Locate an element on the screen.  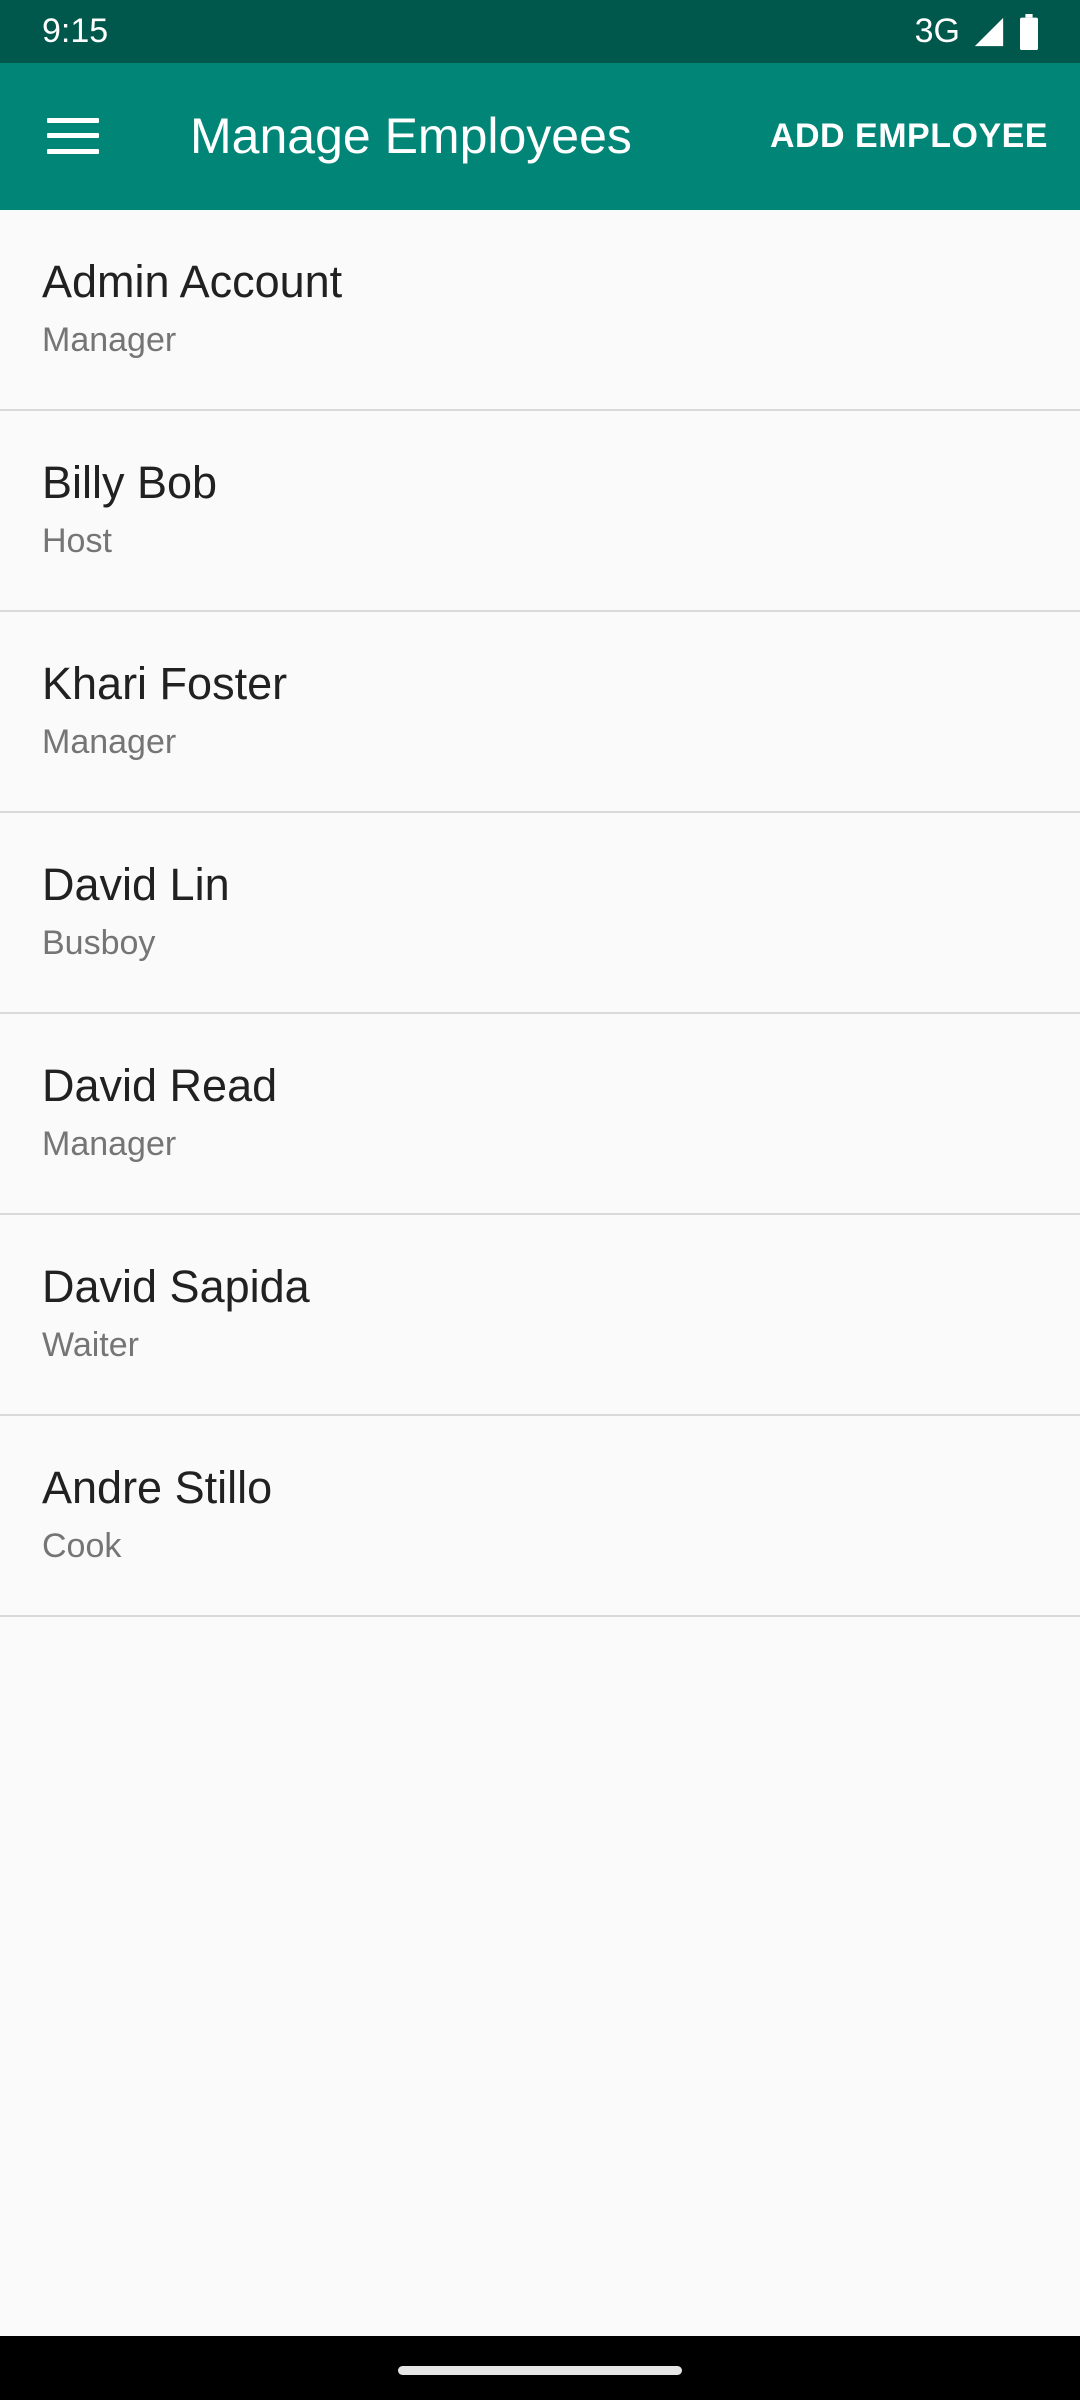
home-gesture-handle is located at coordinates (540, 2370).